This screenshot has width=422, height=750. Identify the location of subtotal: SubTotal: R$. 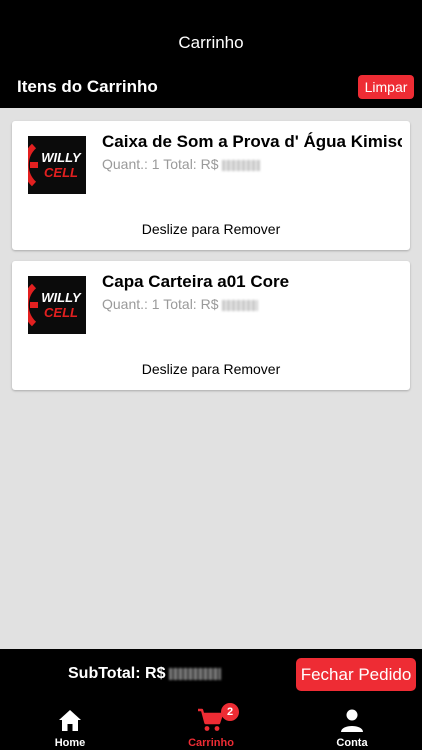
(145, 674).